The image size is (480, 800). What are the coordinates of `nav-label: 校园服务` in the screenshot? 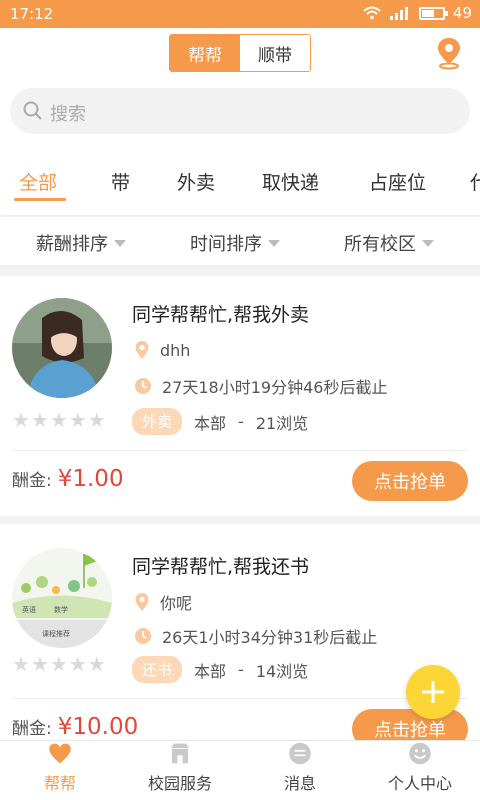 It's located at (179, 783).